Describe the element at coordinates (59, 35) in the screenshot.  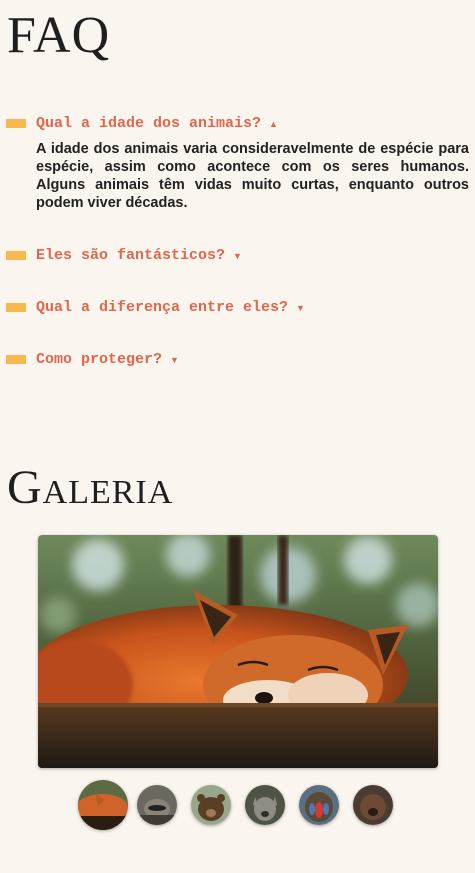
I see `faq-title: FAQ` at that location.